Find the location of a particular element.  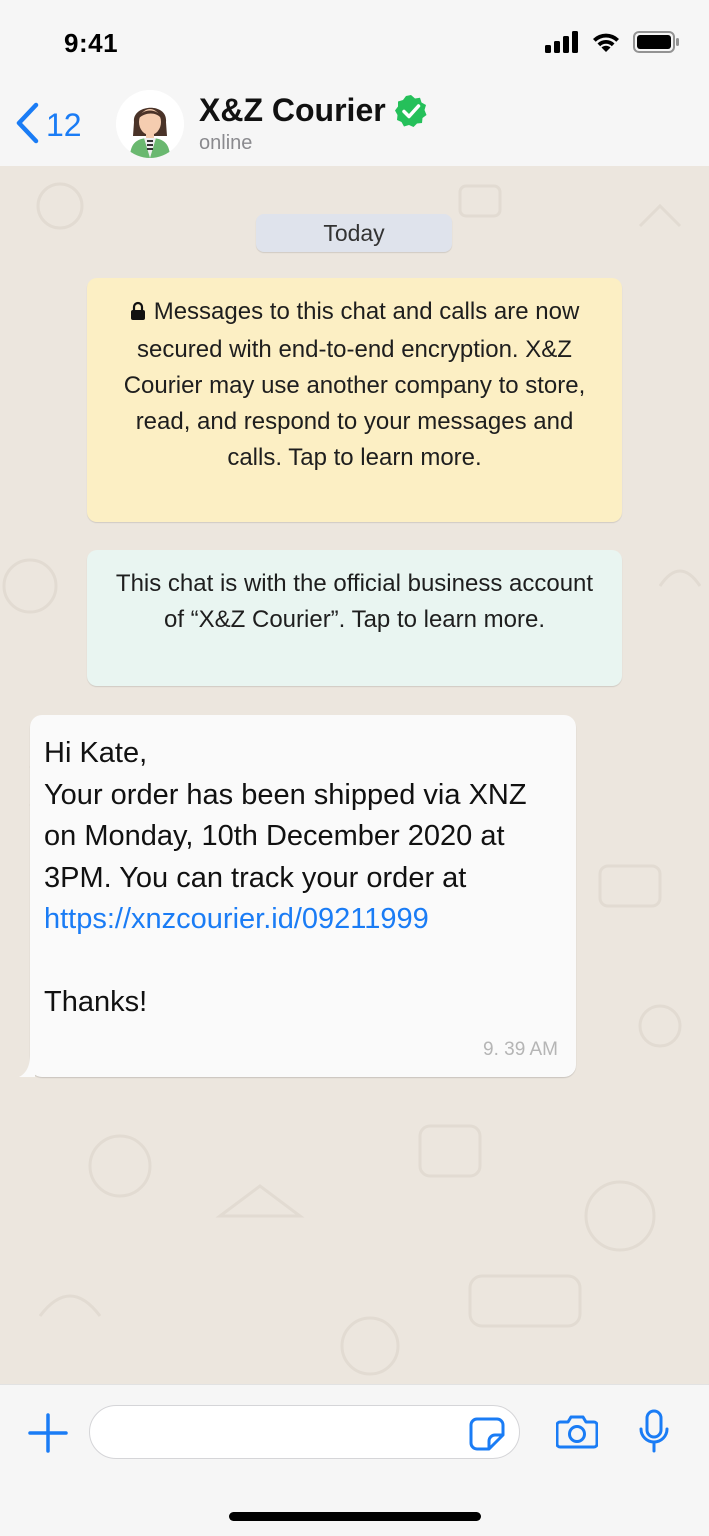

message-input-container is located at coordinates (304, 1432).